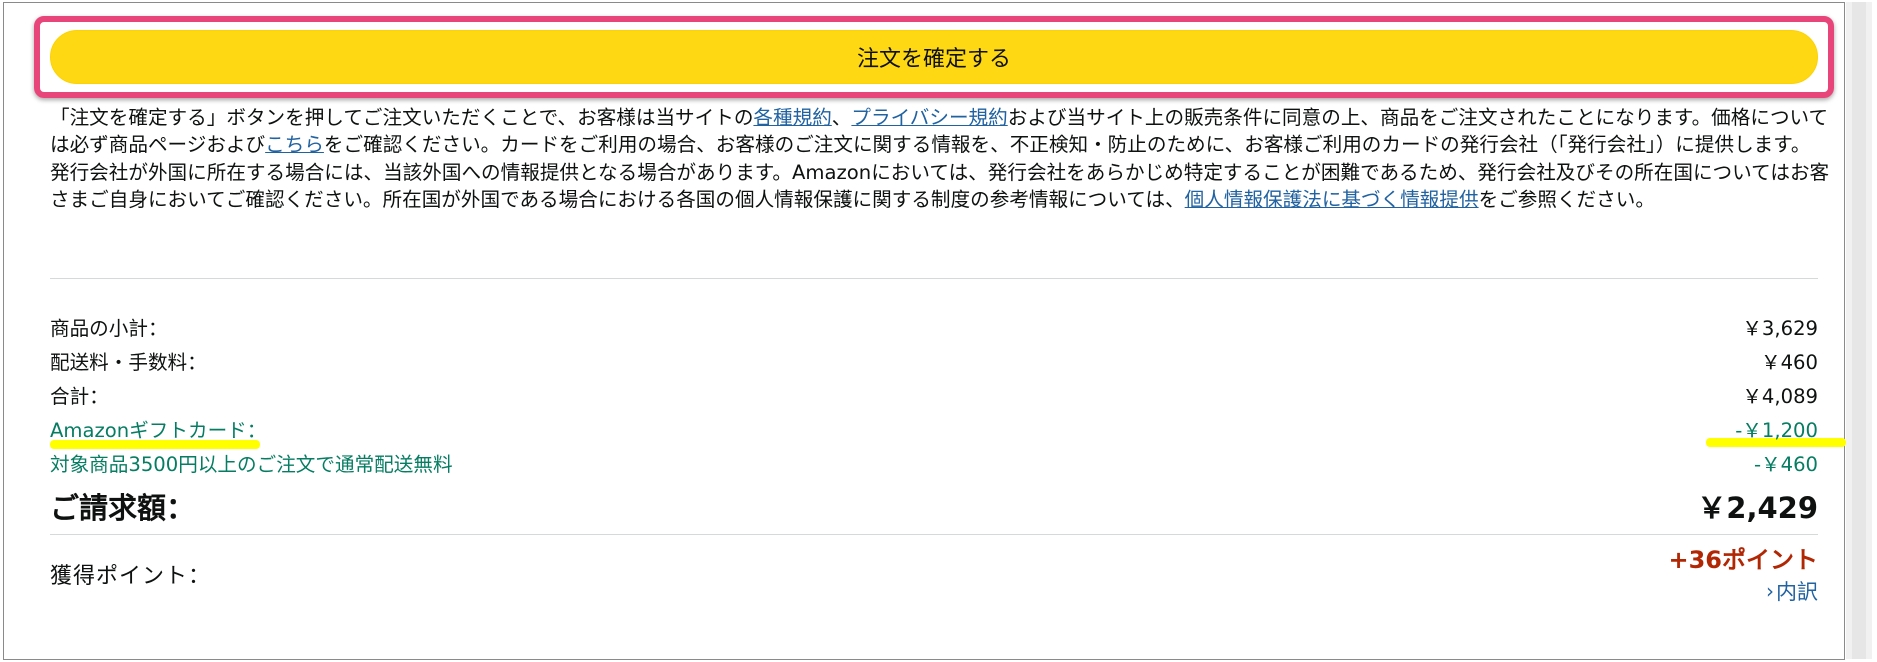  What do you see at coordinates (841, 117) in the screenshot?
I see `agreement-text-part: 、` at bounding box center [841, 117].